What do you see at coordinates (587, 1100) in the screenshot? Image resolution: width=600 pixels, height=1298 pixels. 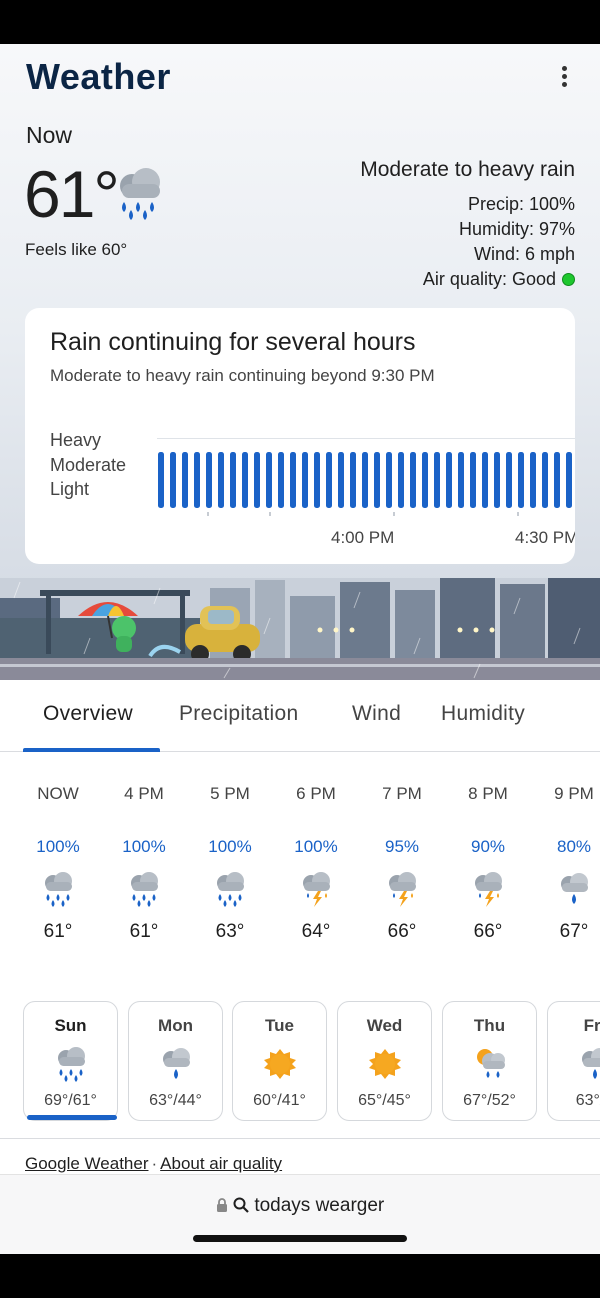 I see `day-high-low: 63°/4` at bounding box center [587, 1100].